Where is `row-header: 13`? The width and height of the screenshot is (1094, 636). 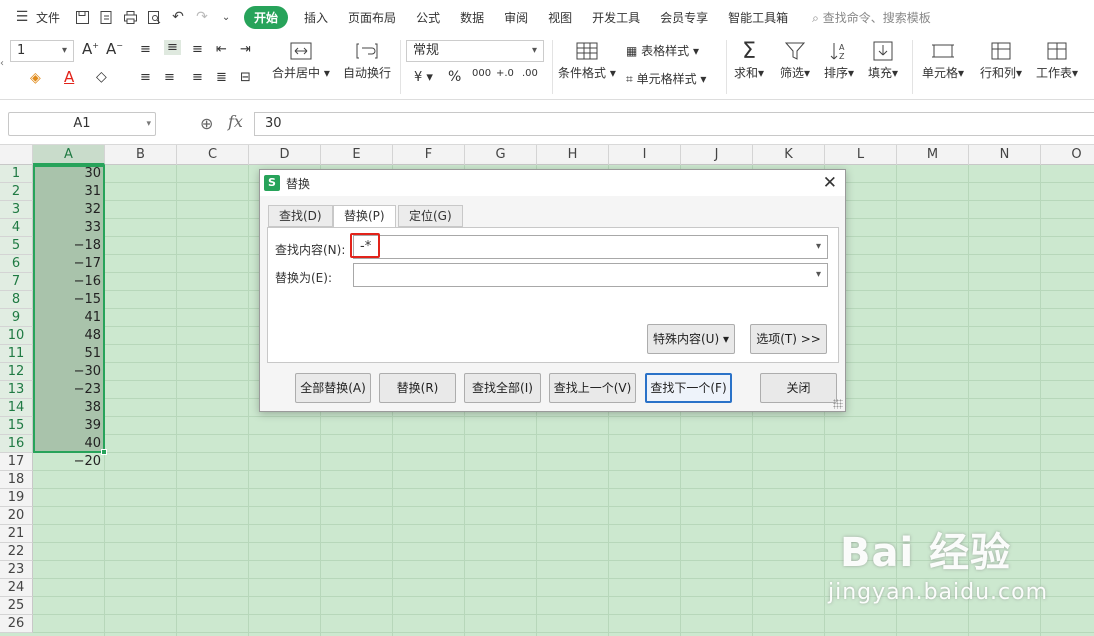
row-header: 13 is located at coordinates (16, 390).